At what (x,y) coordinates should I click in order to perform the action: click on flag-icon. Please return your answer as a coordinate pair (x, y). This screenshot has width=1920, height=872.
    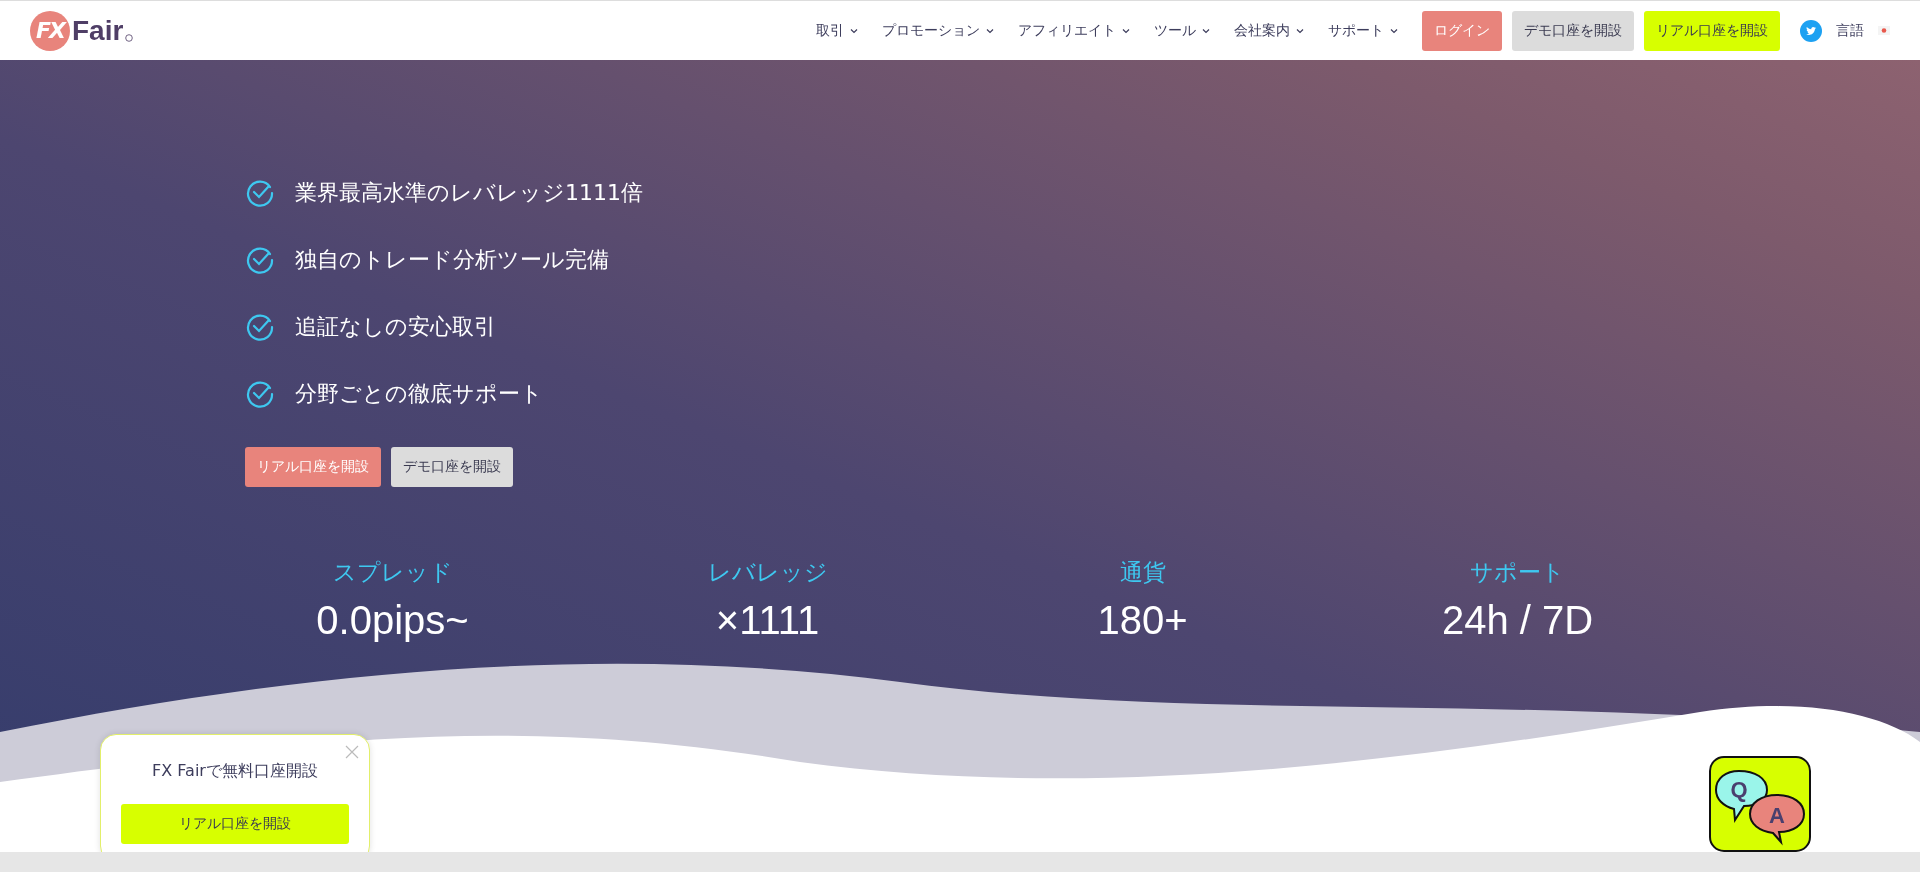
    Looking at the image, I should click on (1884, 30).